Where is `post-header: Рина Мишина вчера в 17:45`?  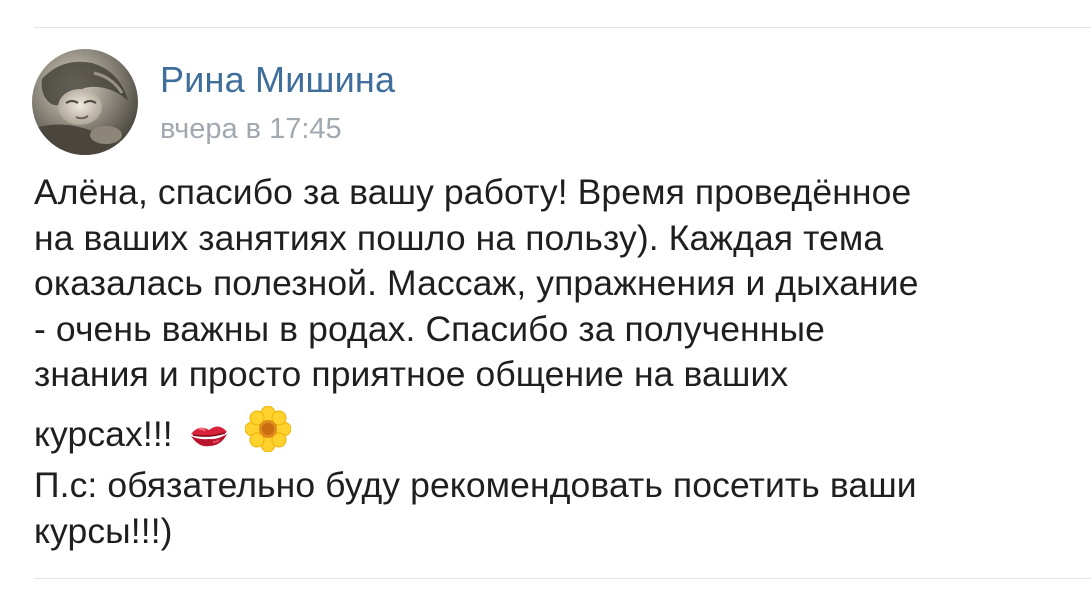 post-header: Рина Мишина вчера в 17:45 is located at coordinates (213, 102).